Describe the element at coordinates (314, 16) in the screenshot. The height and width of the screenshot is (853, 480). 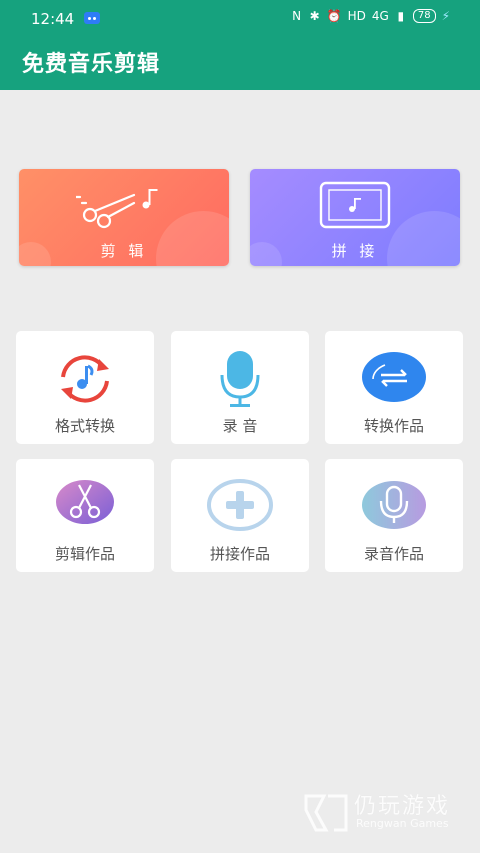
I see `bluetooth-icon: ✱` at that location.